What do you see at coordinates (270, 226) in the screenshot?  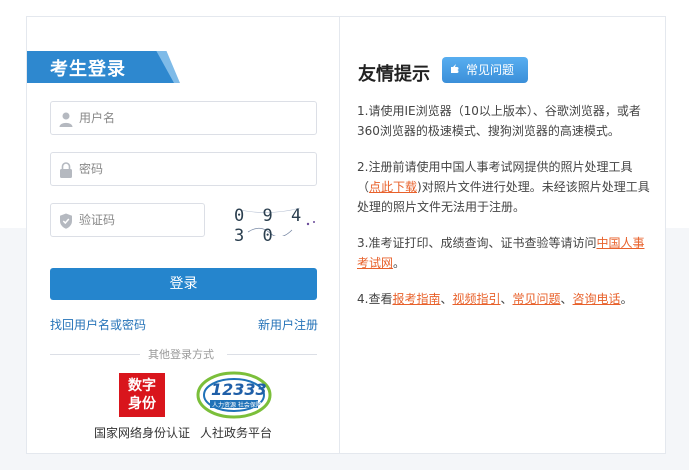 I see `captcha-text: 0 9 4 3 0` at bounding box center [270, 226].